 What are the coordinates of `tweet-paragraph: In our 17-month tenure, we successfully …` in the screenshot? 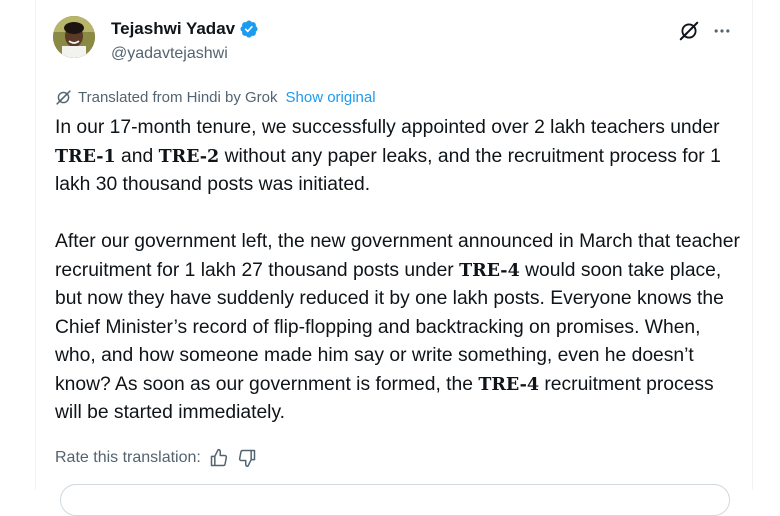 It's located at (400, 157).